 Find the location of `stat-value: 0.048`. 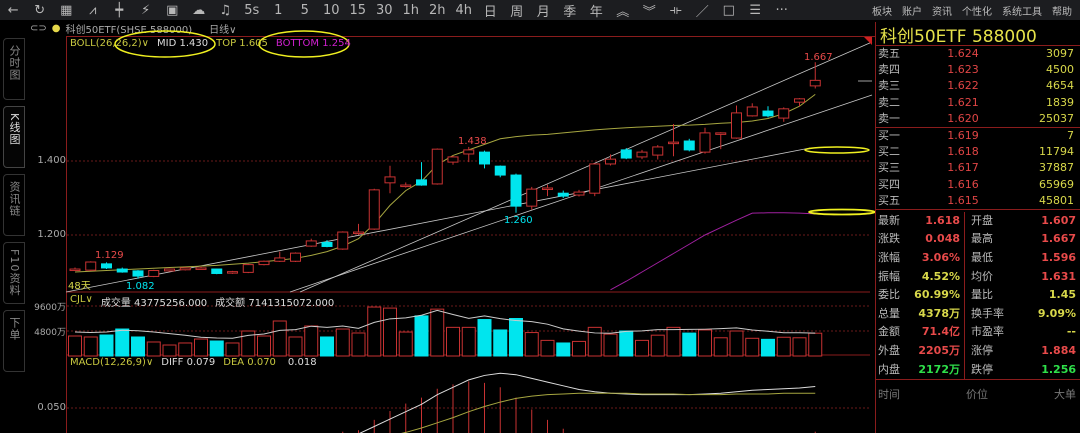

stat-value: 0.048 is located at coordinates (937, 240).